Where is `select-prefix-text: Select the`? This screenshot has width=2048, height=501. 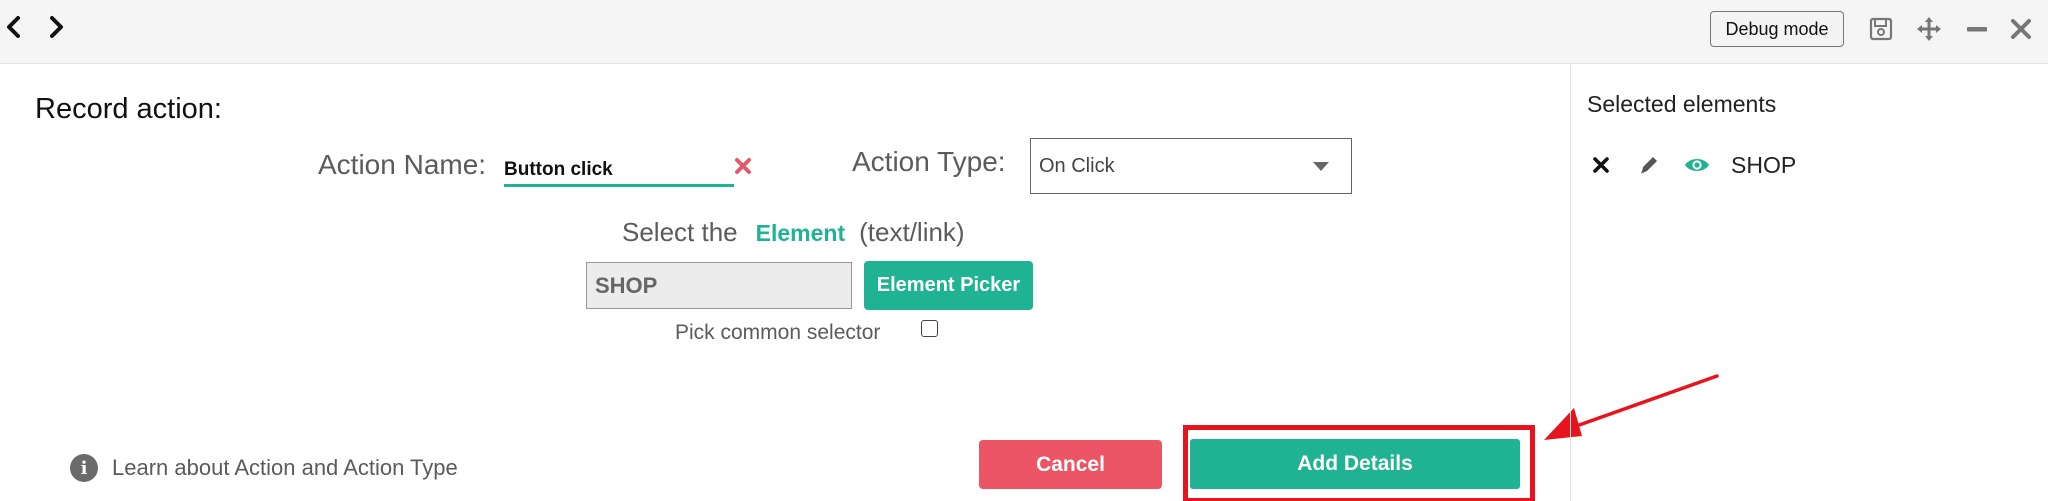 select-prefix-text: Select the is located at coordinates (680, 232).